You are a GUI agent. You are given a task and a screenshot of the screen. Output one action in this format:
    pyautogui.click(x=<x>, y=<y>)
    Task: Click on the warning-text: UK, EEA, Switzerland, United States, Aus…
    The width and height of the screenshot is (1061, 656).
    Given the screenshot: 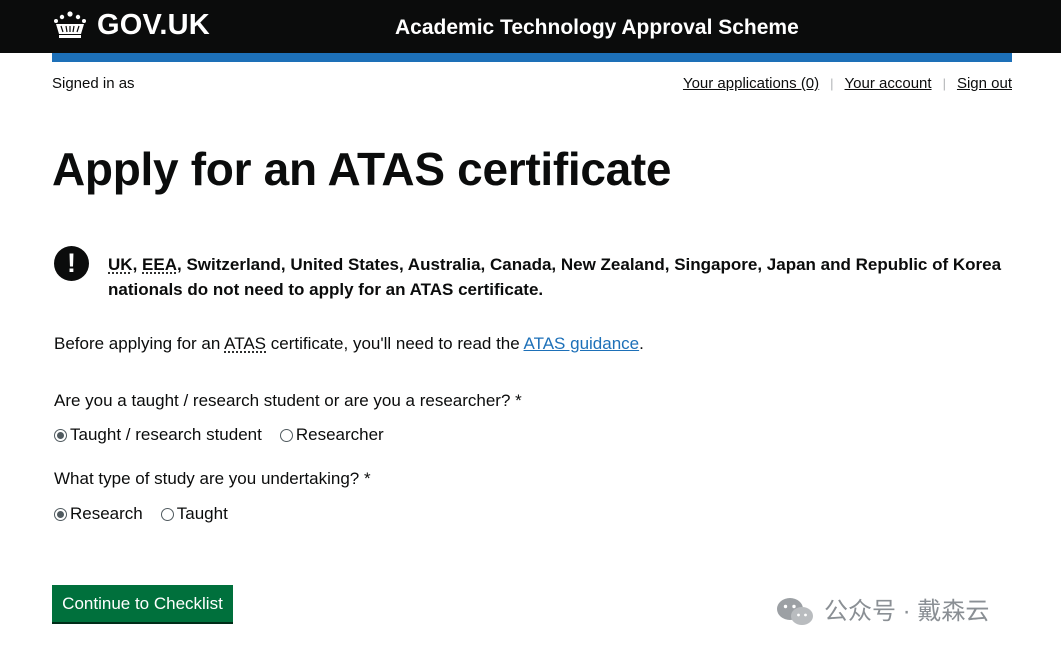 What is the action you would take?
    pyautogui.click(x=558, y=277)
    